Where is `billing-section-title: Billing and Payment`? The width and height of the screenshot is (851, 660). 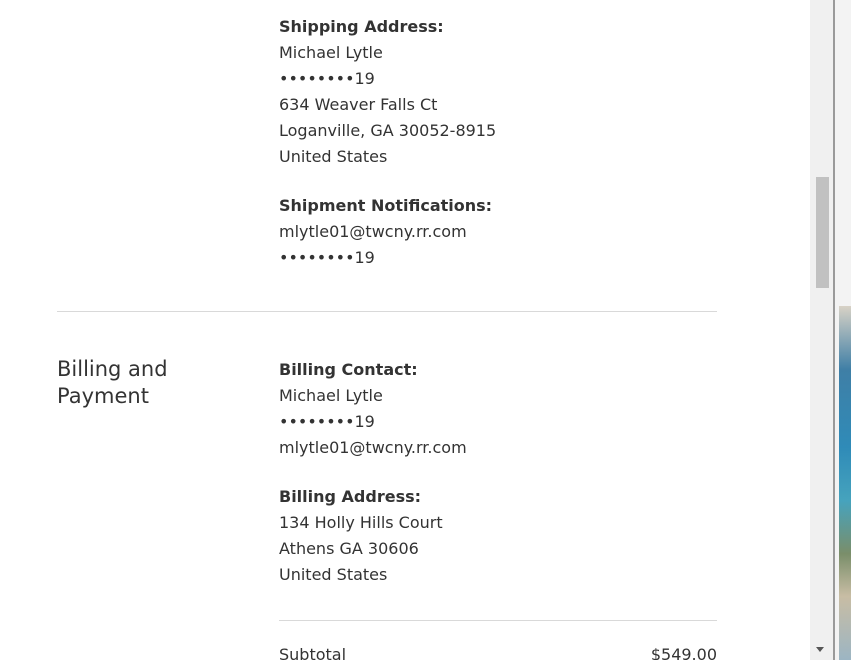 billing-section-title: Billing and Payment is located at coordinates (112, 382).